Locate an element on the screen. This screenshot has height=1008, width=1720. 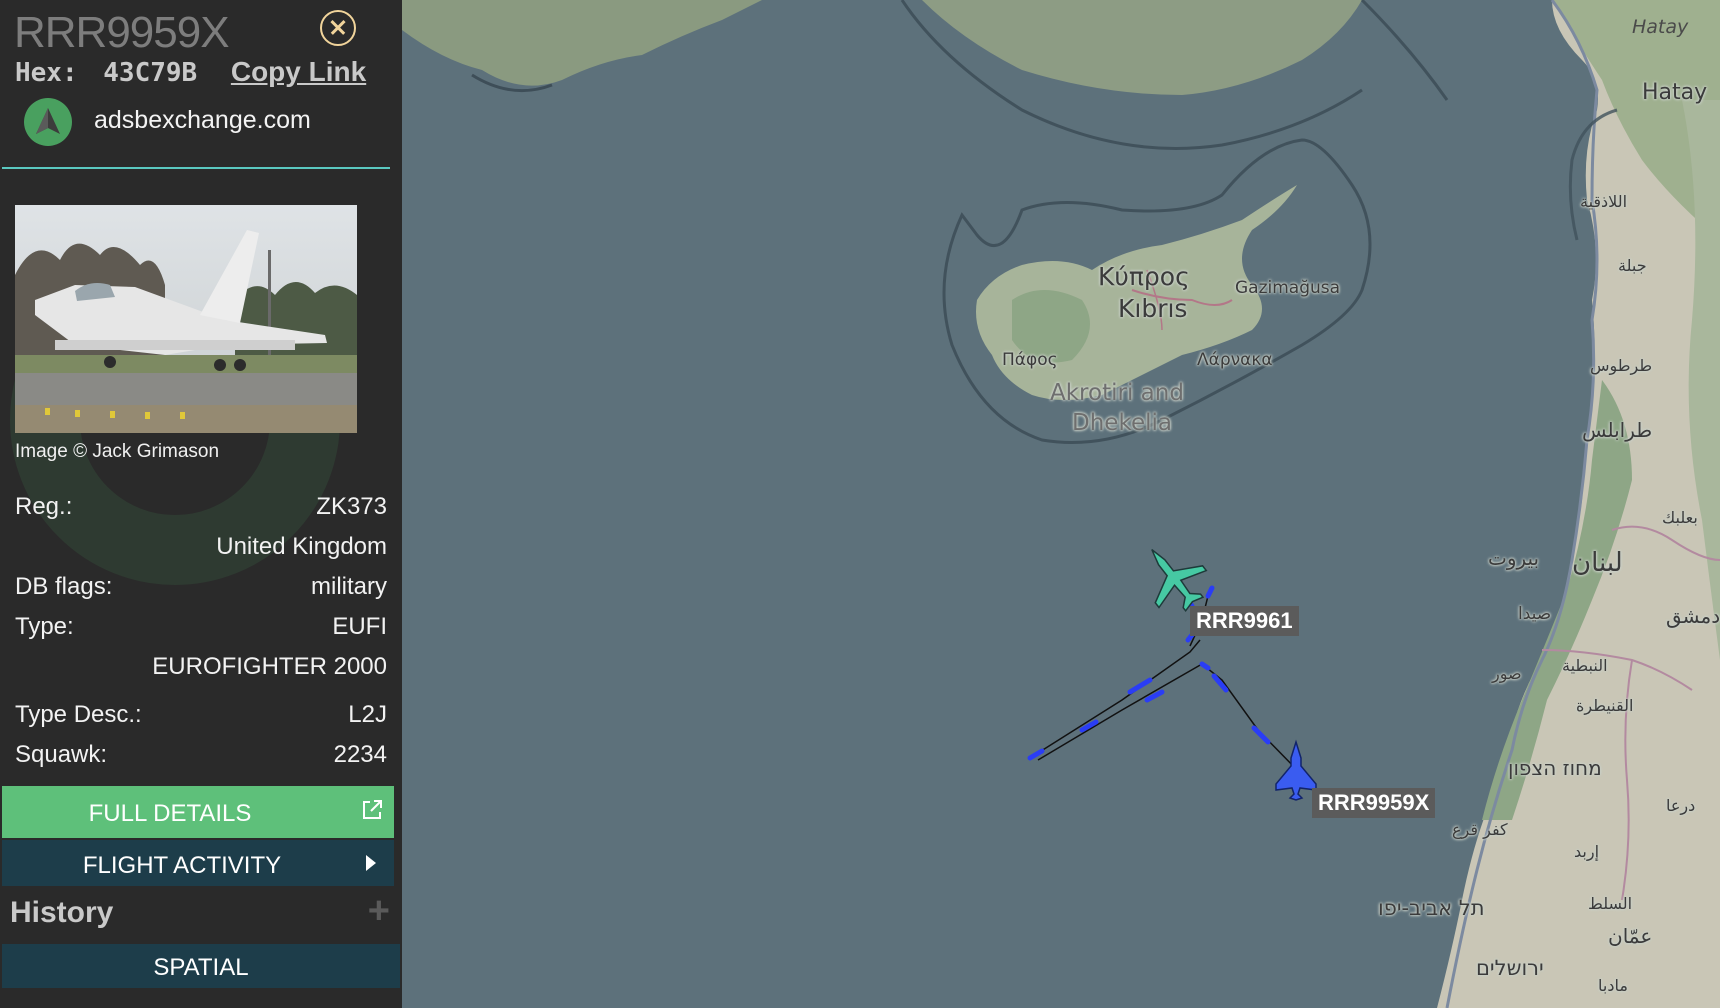
spatial-button: SPATIAL is located at coordinates (201, 966).